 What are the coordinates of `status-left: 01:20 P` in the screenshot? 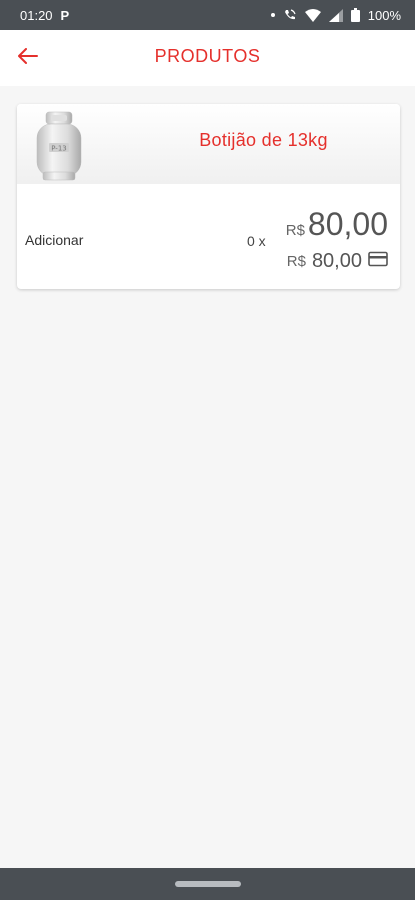 It's located at (44, 15).